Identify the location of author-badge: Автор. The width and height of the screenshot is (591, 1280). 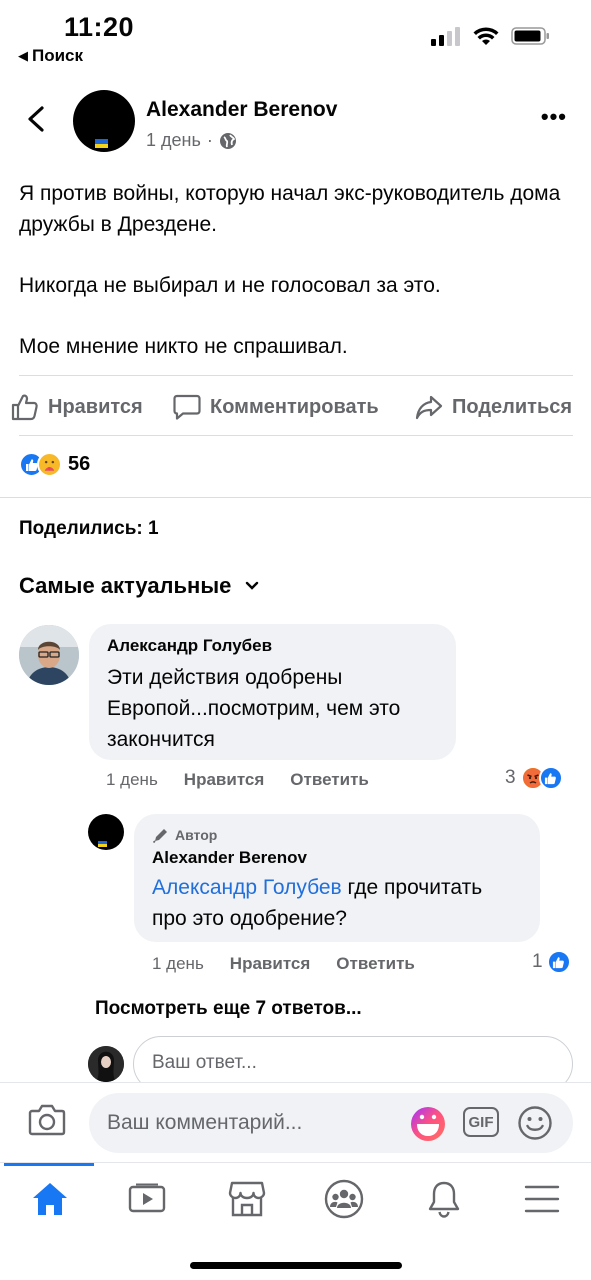
(337, 835).